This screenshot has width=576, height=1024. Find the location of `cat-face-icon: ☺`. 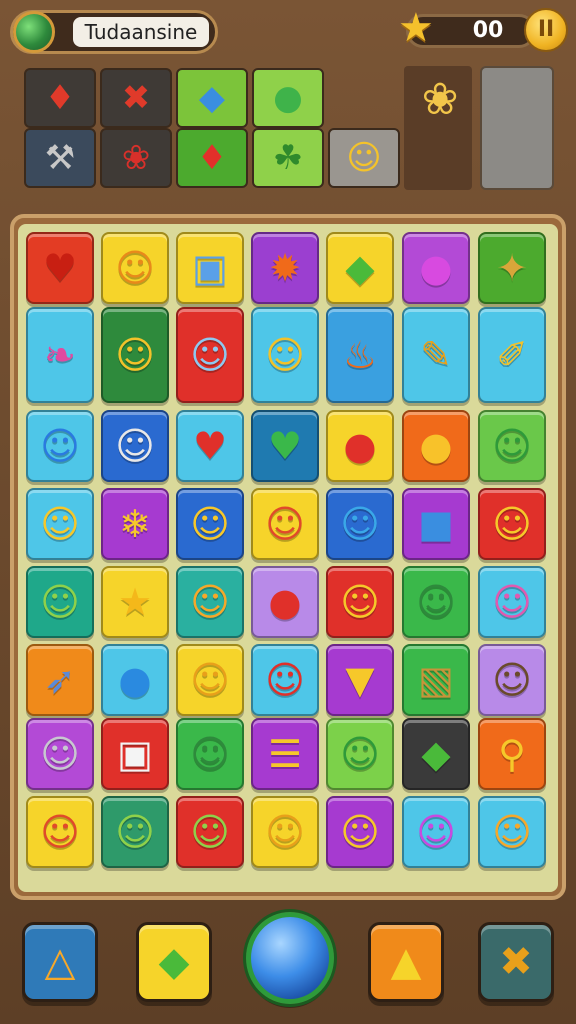

cat-face-icon: ☺ is located at coordinates (135, 268).